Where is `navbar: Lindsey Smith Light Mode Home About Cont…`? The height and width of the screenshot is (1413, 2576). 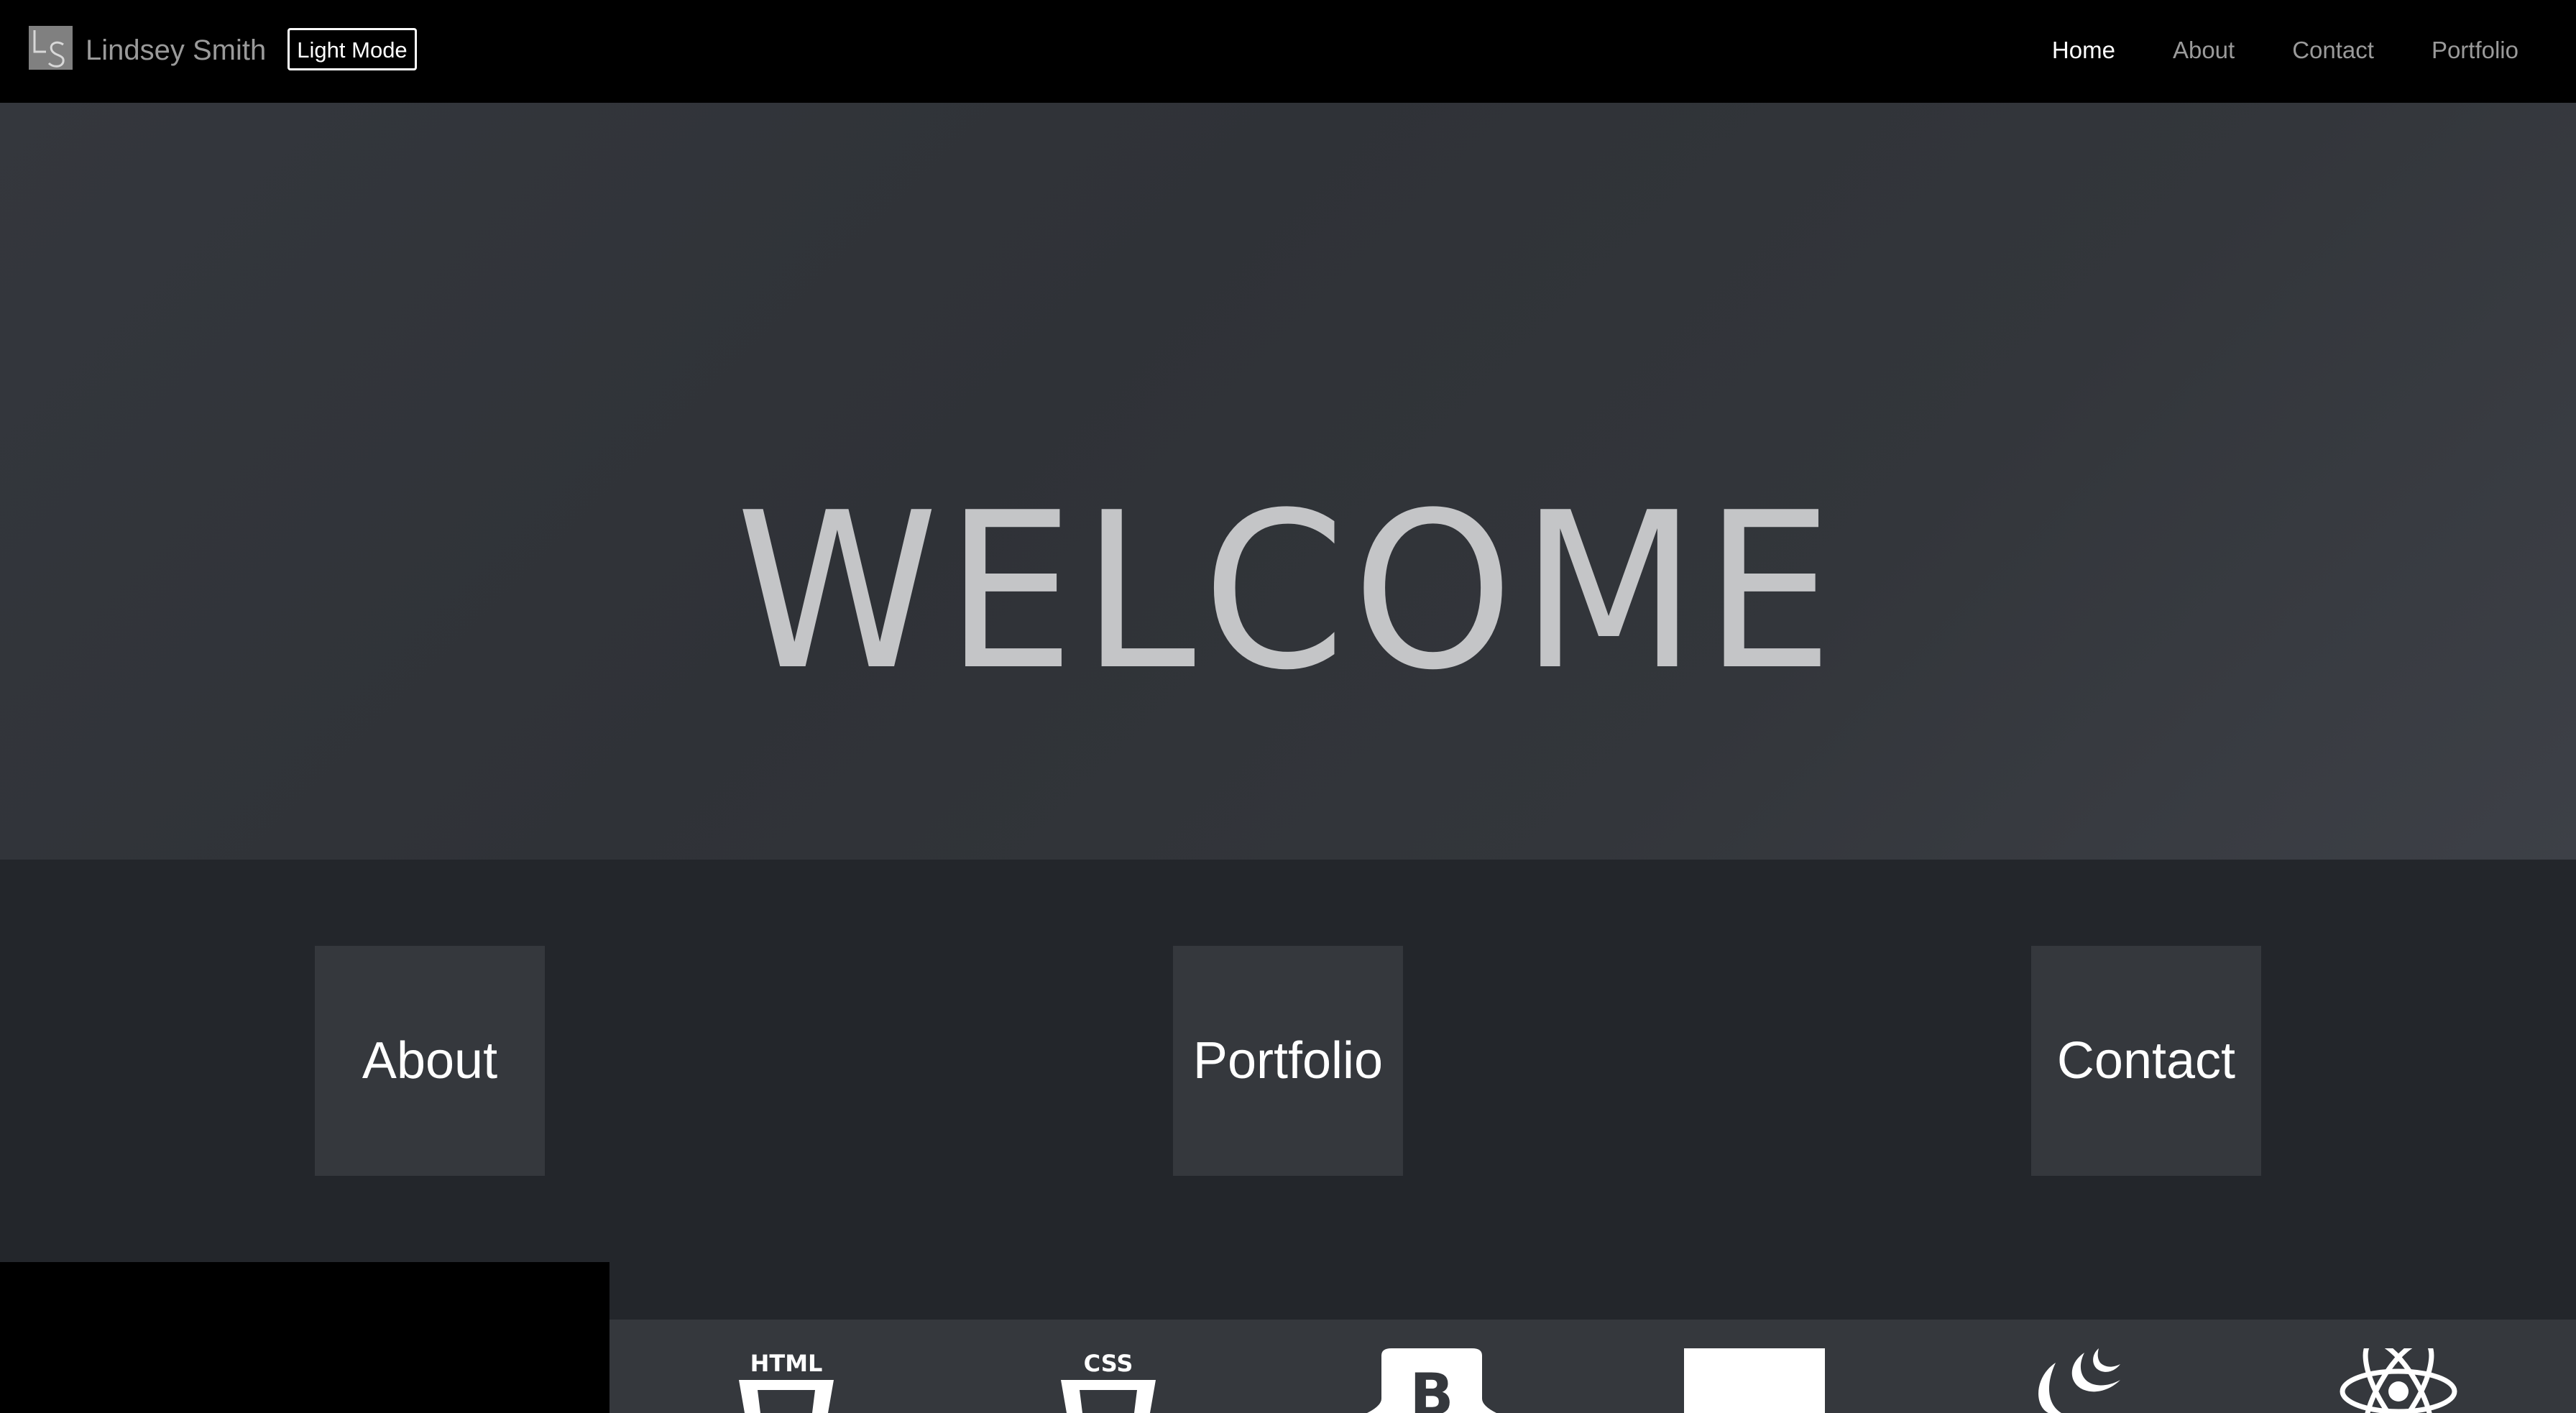 navbar: Lindsey Smith Light Mode Home About Cont… is located at coordinates (1288, 51).